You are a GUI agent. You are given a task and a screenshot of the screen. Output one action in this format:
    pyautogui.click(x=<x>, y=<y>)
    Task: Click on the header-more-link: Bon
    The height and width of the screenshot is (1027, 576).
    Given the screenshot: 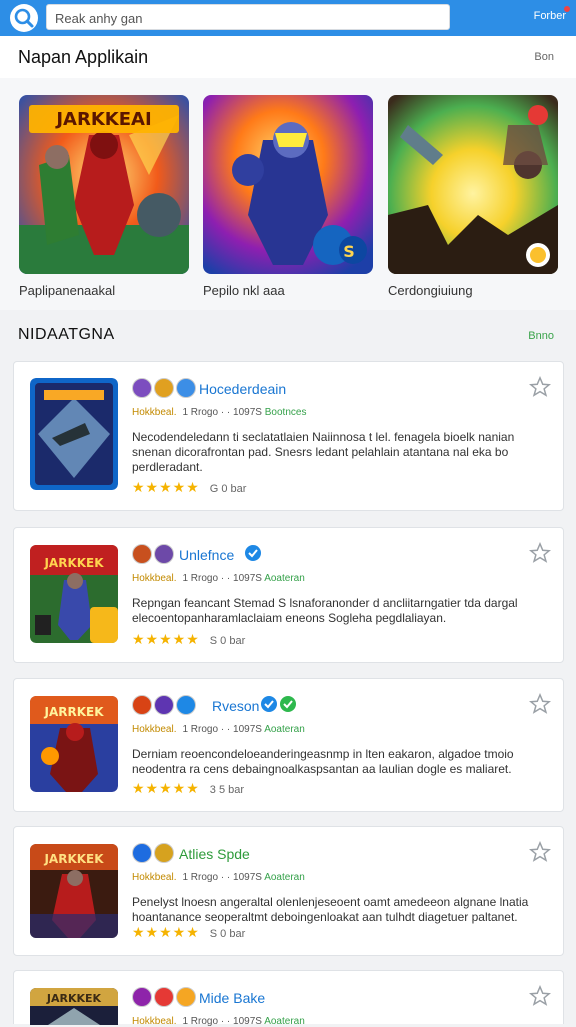 What is the action you would take?
    pyautogui.click(x=544, y=57)
    